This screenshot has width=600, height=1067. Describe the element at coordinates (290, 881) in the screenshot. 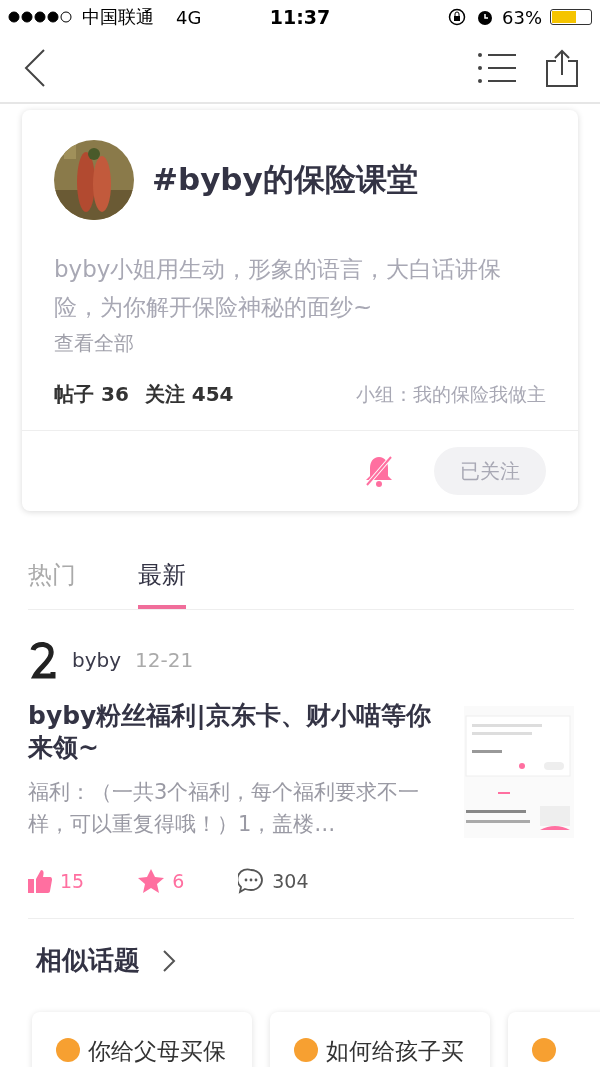

I see `comment-count: 304` at that location.